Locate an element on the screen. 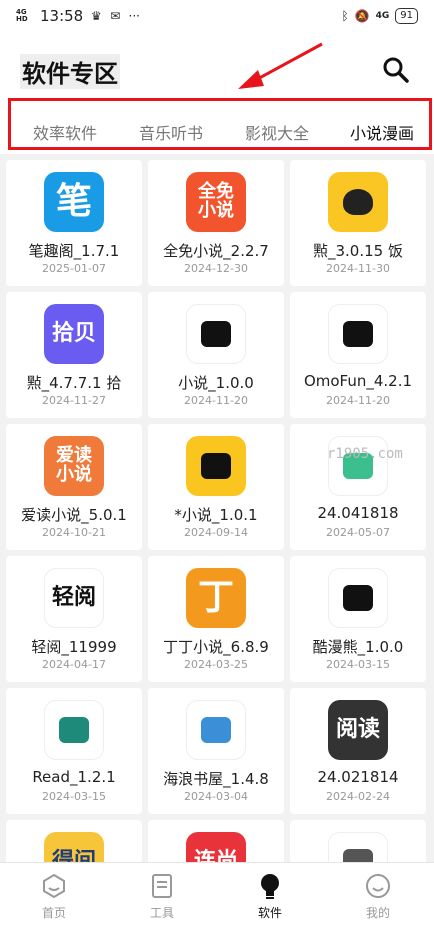  app-name: 全免小说_2.2.7 is located at coordinates (216, 251).